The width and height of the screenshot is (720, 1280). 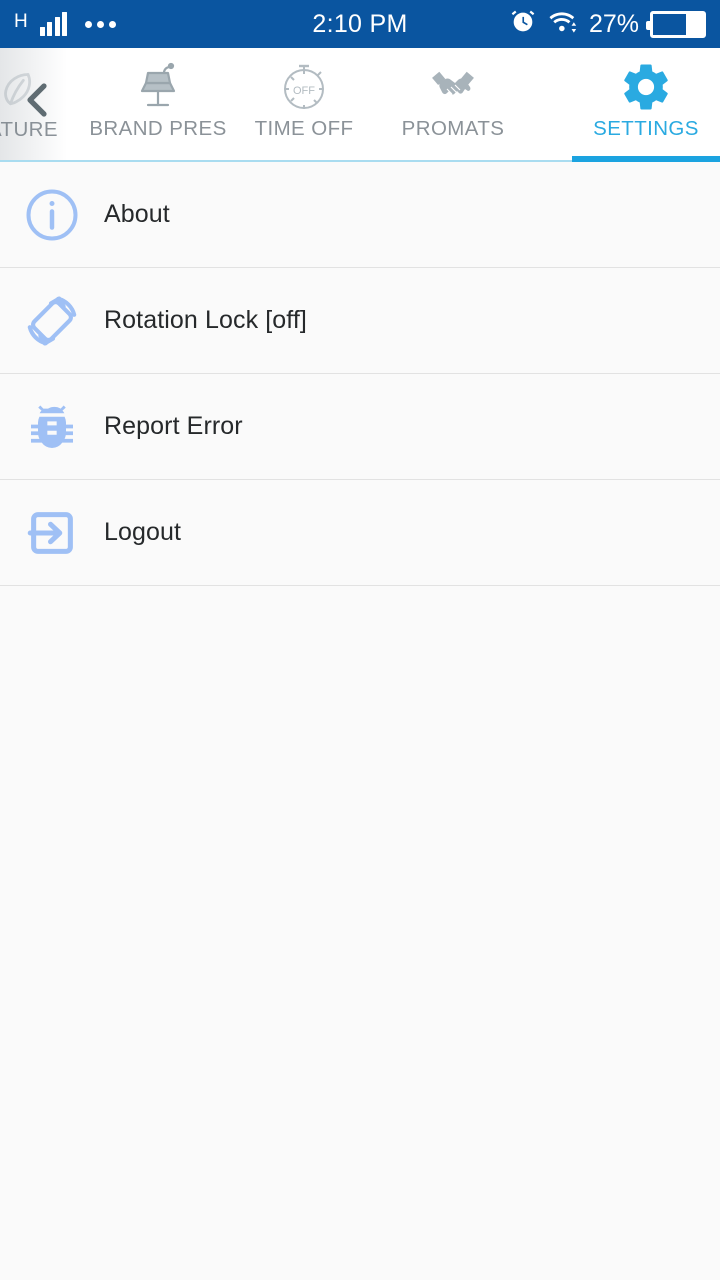 I want to click on status-bar-right: 27%, so click(x=607, y=24).